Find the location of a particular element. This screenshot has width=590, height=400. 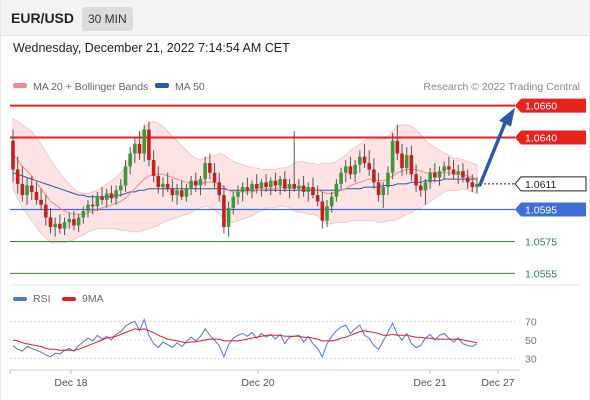

ma9-legend-label: 9MA is located at coordinates (93, 299).